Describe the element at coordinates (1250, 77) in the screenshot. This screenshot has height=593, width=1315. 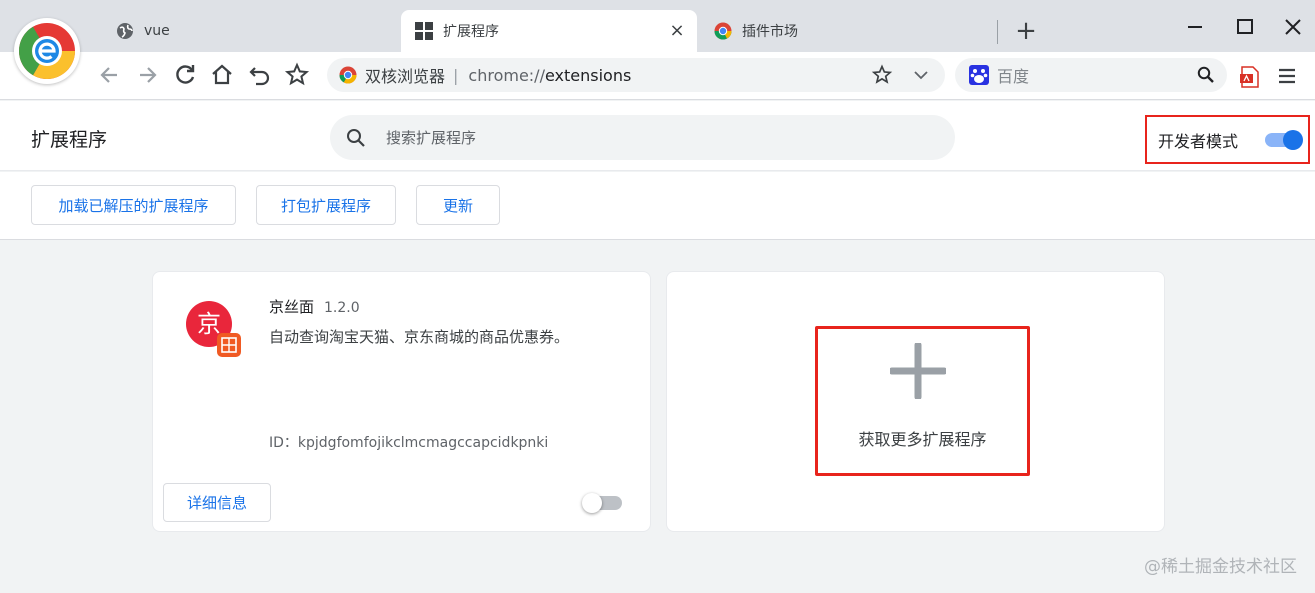
I see `pdf-icon` at that location.